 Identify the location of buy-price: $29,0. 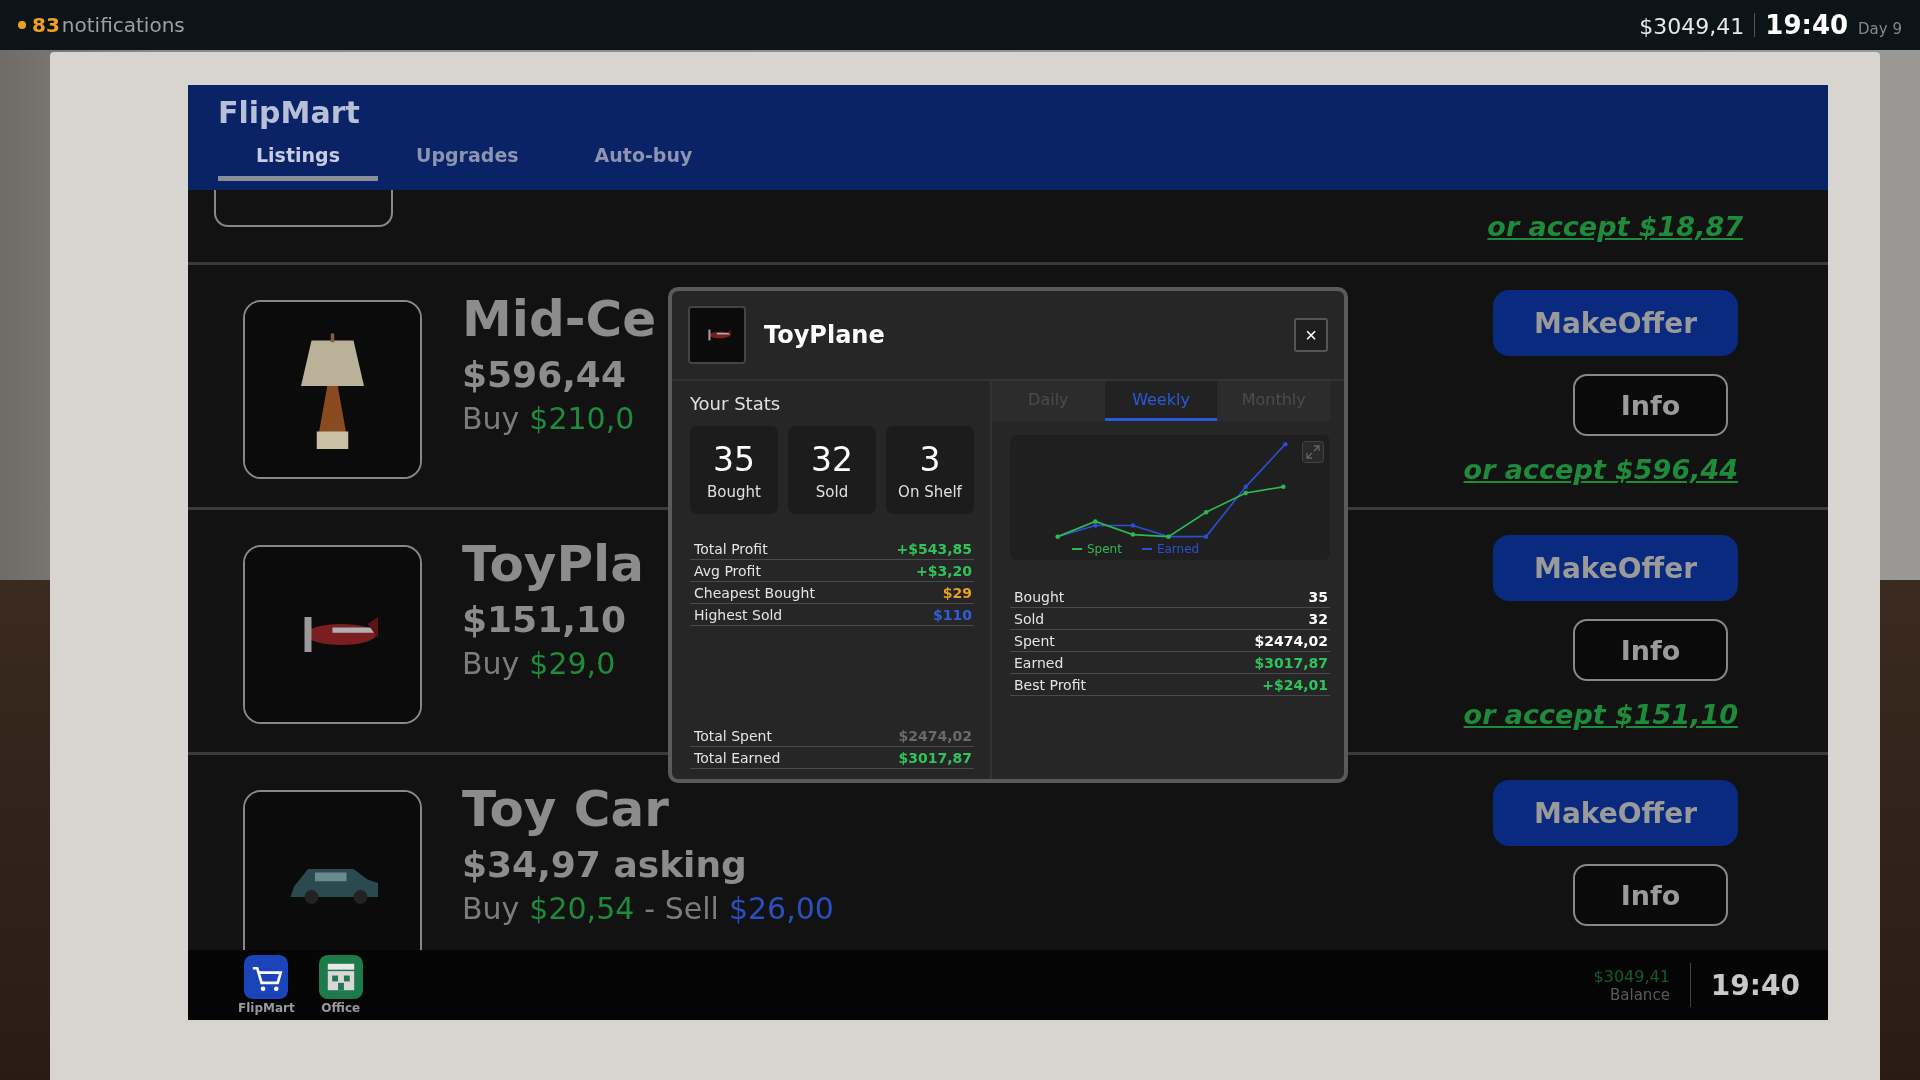
(572, 663).